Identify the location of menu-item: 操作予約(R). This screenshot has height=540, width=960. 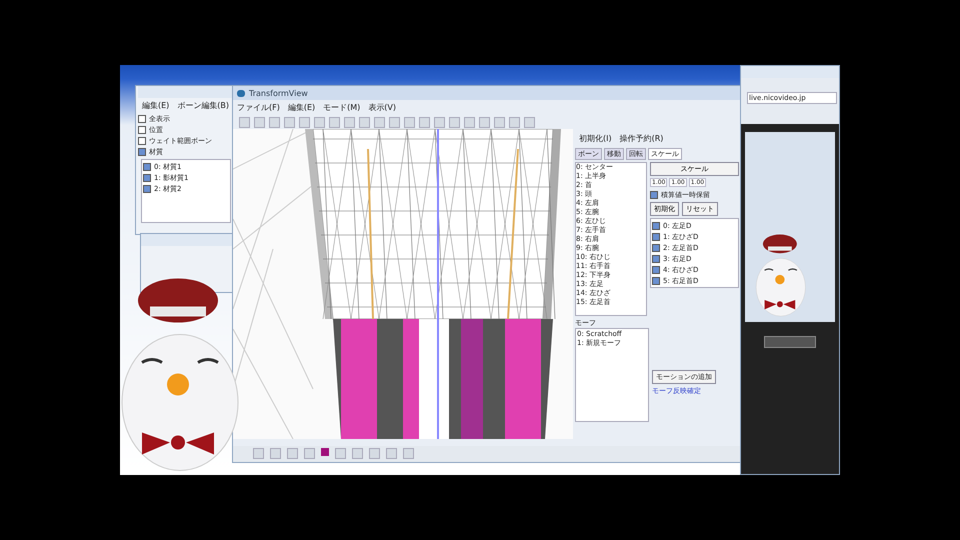
(642, 138).